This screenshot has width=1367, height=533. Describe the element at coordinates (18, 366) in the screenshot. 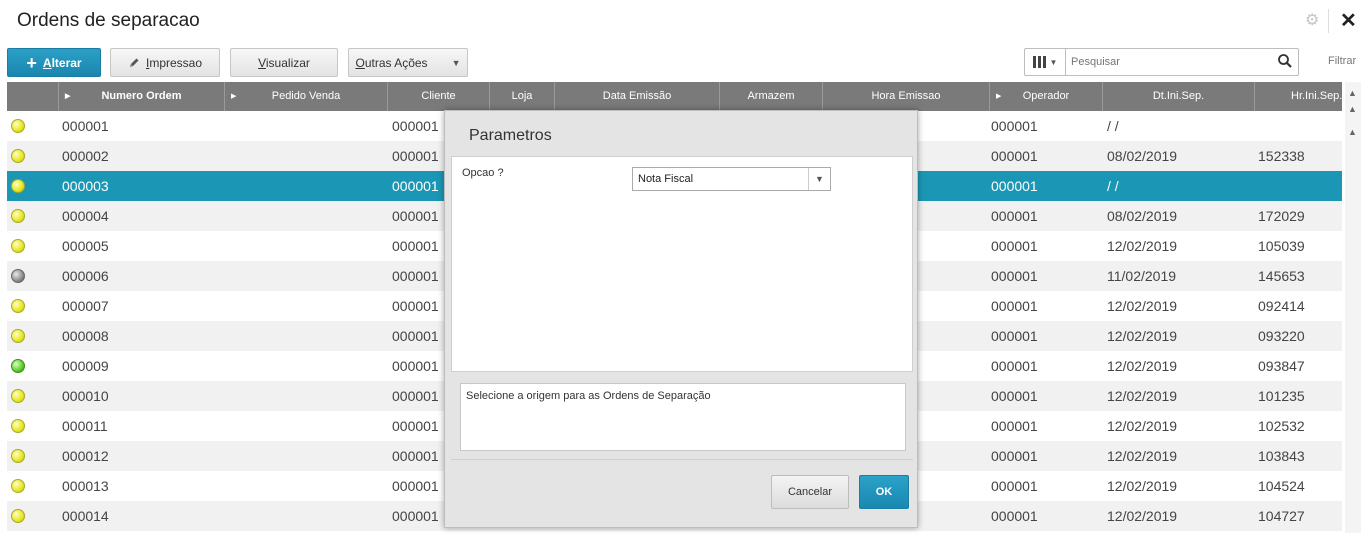

I see `status-green-icon` at that location.